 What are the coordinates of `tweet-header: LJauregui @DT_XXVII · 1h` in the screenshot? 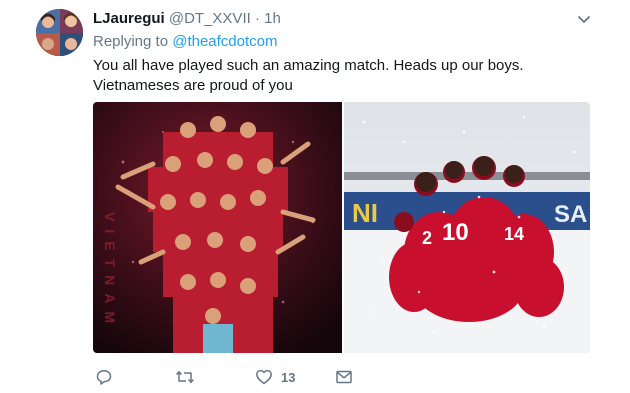 It's located at (187, 19).